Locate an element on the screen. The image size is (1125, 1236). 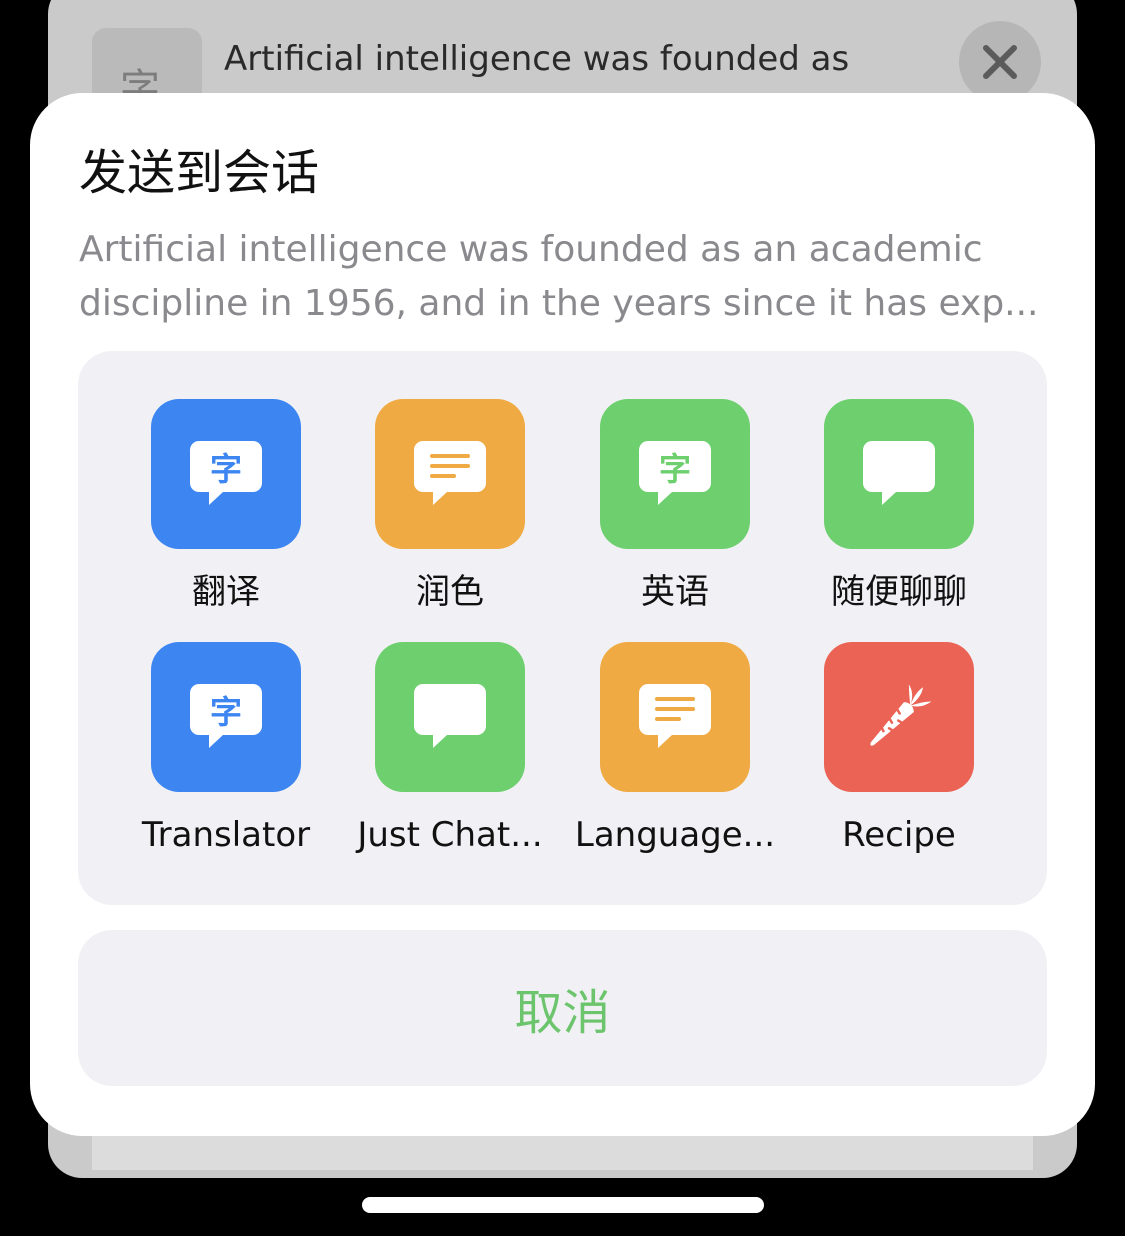
conversation-translator: 字 Translator is located at coordinates (226, 749).